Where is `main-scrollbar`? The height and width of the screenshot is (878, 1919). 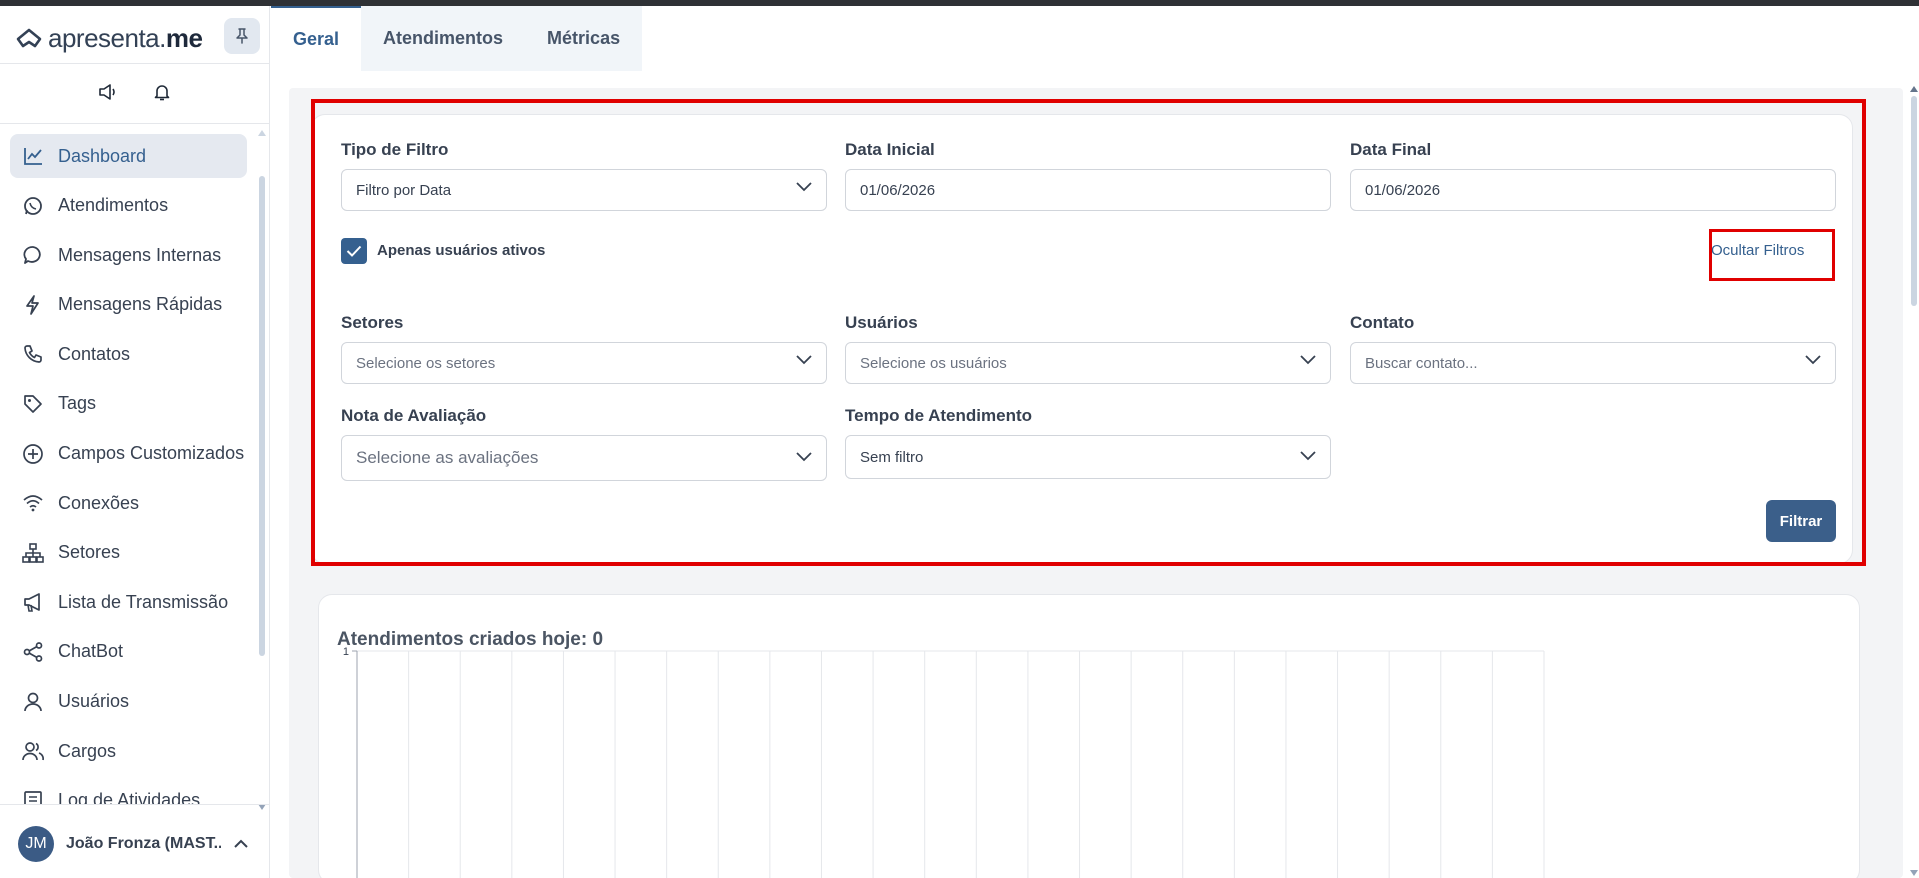
main-scrollbar is located at coordinates (1914, 481).